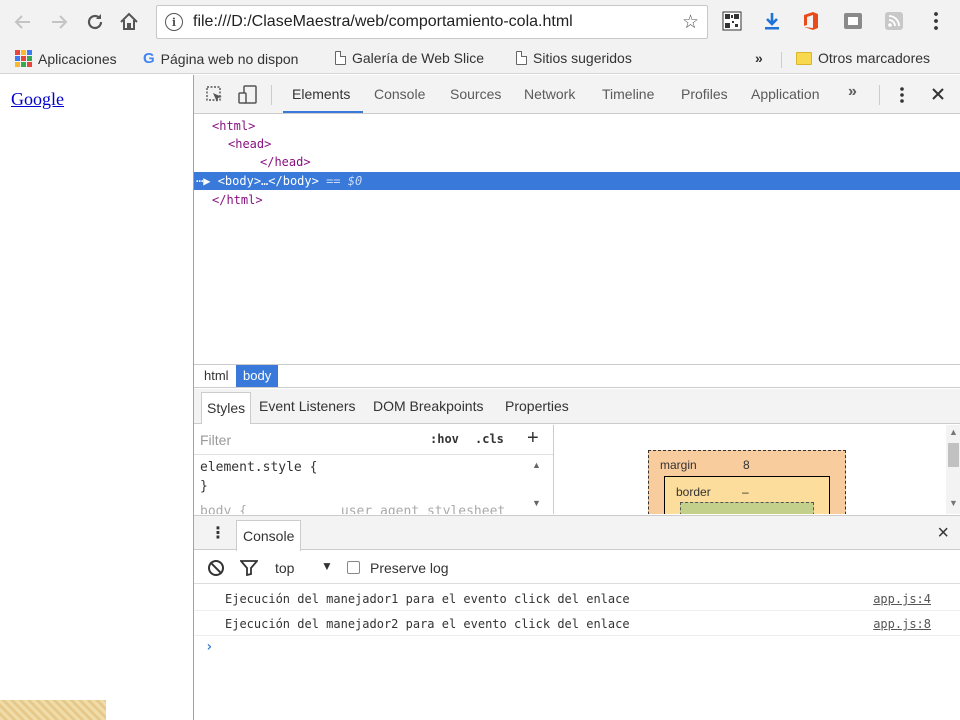 The image size is (960, 720). What do you see at coordinates (216, 376) in the screenshot?
I see `breadcrumb-html: html` at bounding box center [216, 376].